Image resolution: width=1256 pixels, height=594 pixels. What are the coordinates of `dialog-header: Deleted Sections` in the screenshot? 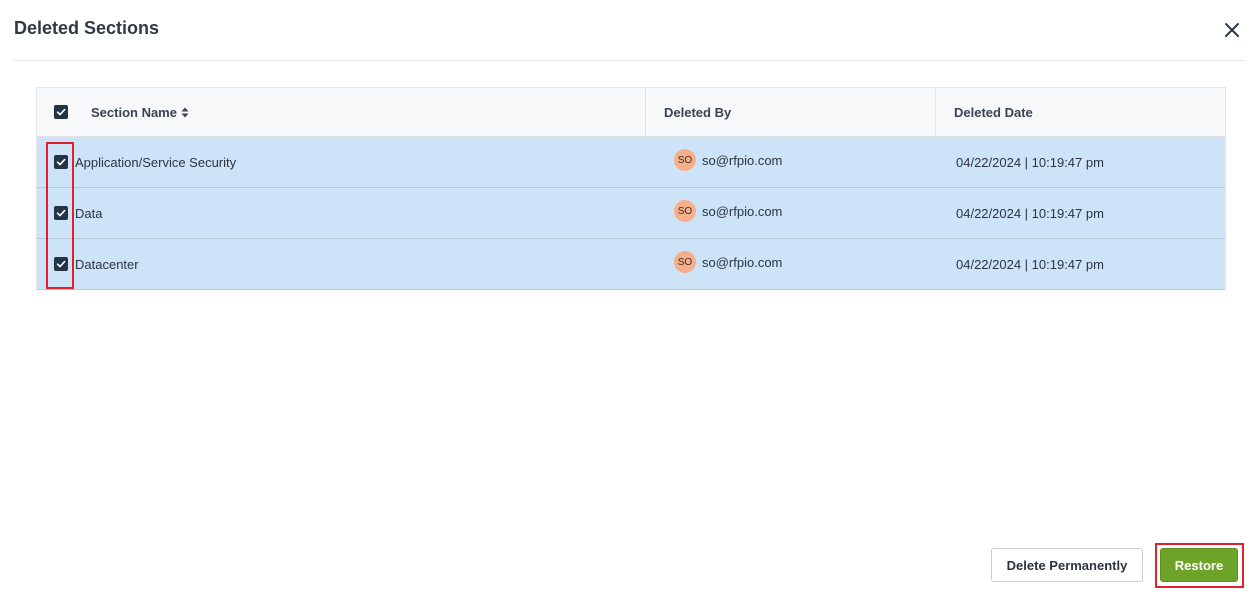 It's located at (630, 30).